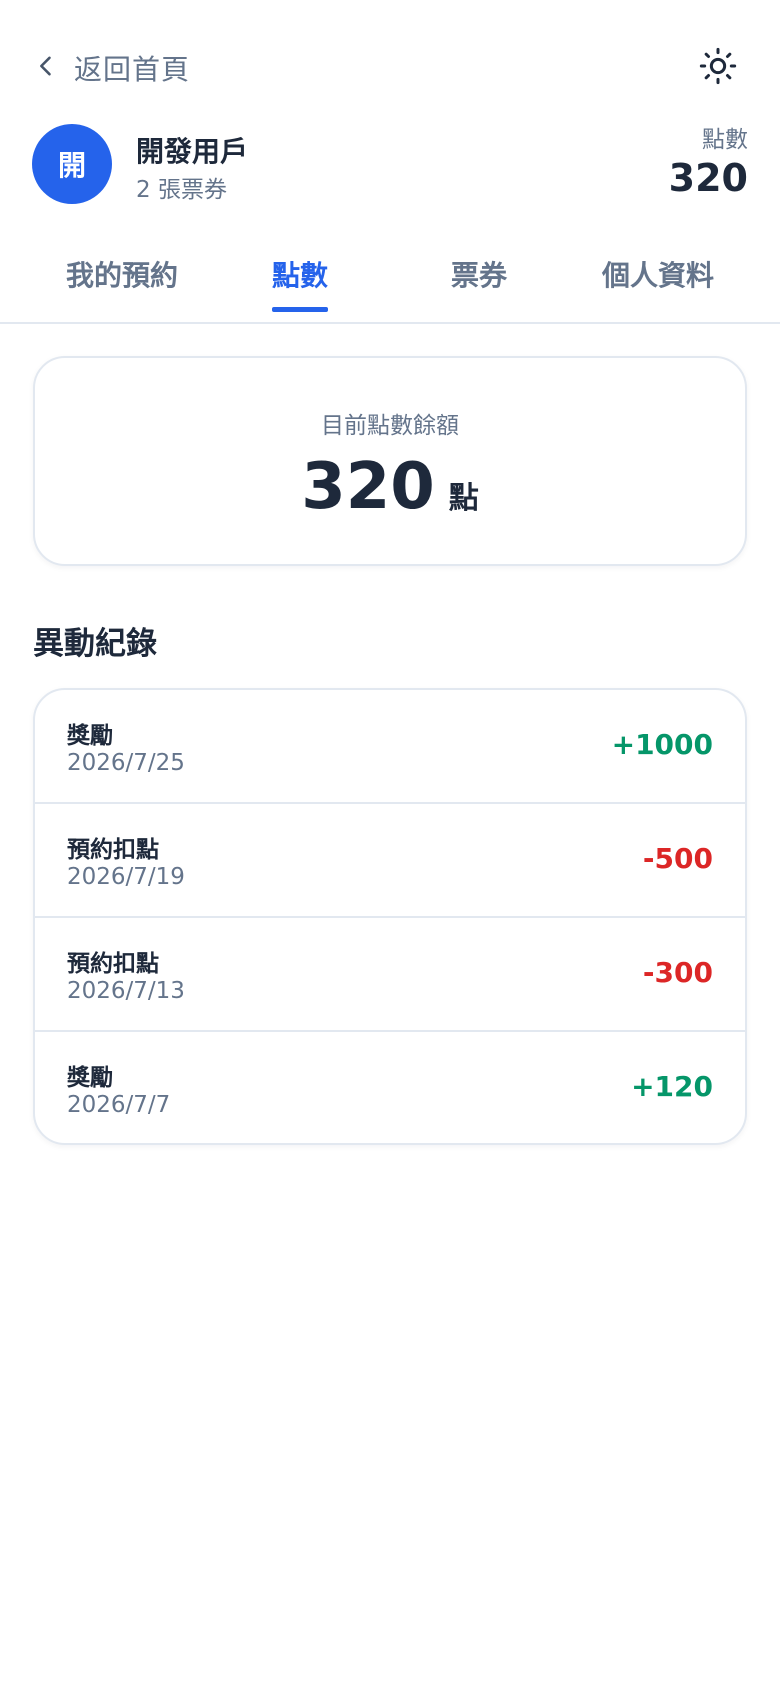 This screenshot has height=1688, width=780. What do you see at coordinates (46, 68) in the screenshot?
I see `chevron-left-icon` at bounding box center [46, 68].